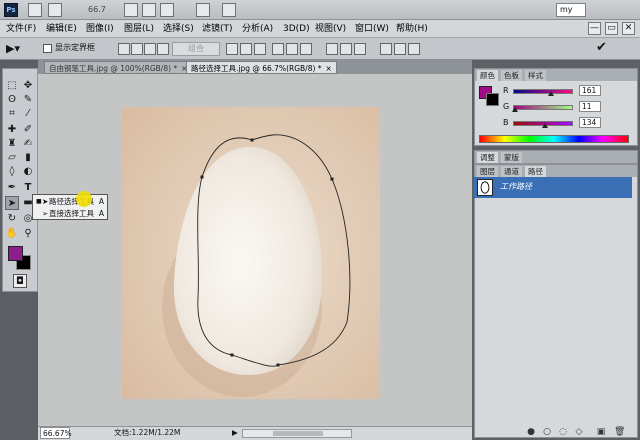 This screenshot has width=640, height=440. I want to click on restore-button: ▭, so click(611, 28).